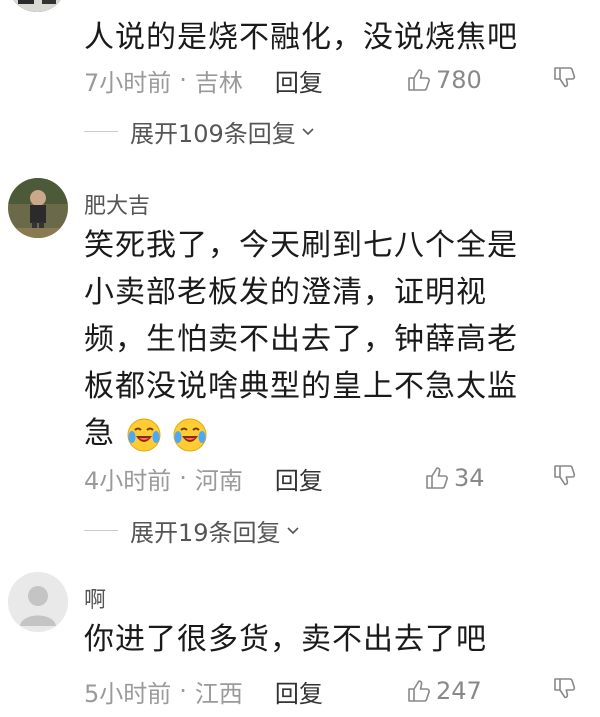 This screenshot has height=717, width=600. I want to click on comment-content-line: 笑死我了，今天刷到七八个全是, so click(301, 245).